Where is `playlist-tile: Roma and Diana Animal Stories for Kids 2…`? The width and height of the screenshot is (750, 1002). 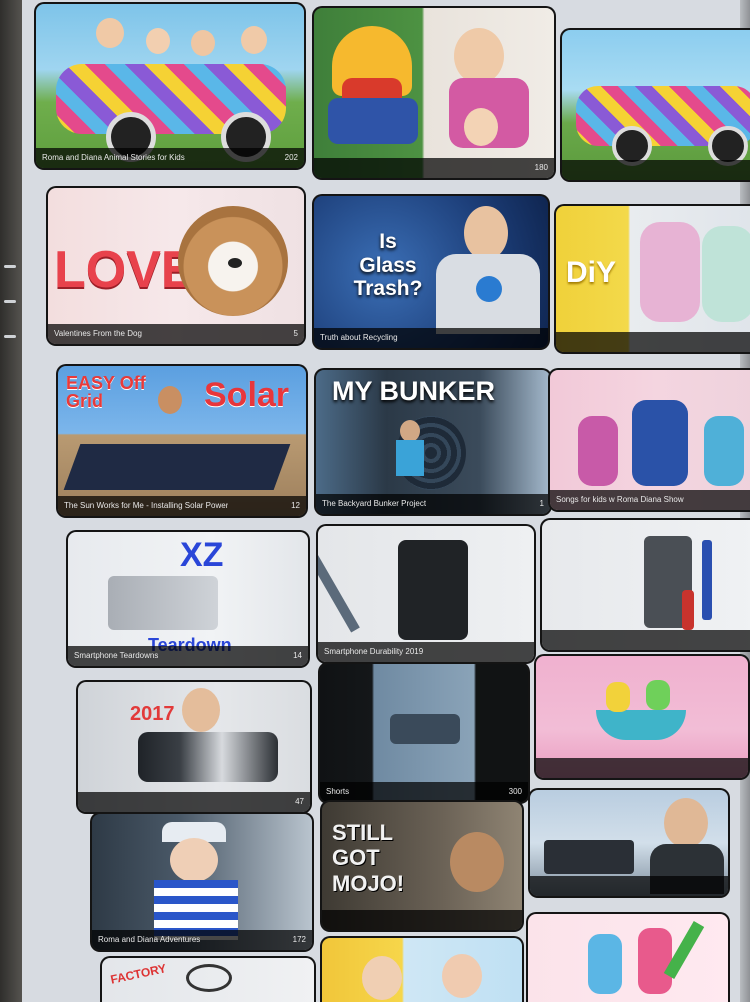
playlist-tile: Roma and Diana Animal Stories for Kids 2… is located at coordinates (170, 86).